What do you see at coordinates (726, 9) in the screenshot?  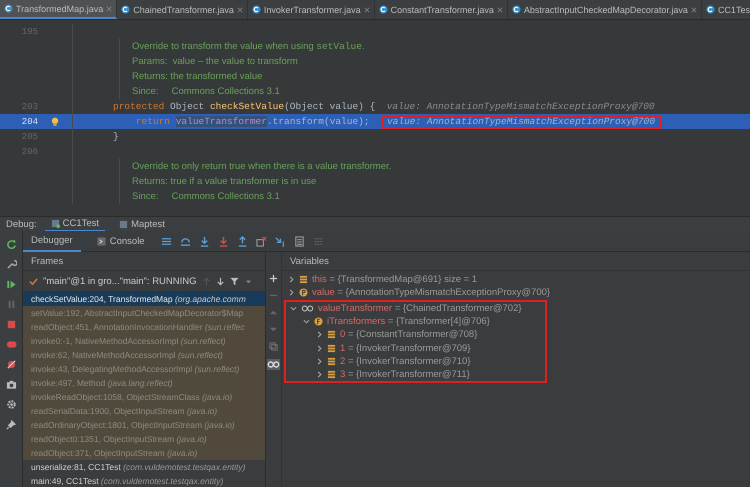 I see `editor-tab: CC1Tes` at bounding box center [726, 9].